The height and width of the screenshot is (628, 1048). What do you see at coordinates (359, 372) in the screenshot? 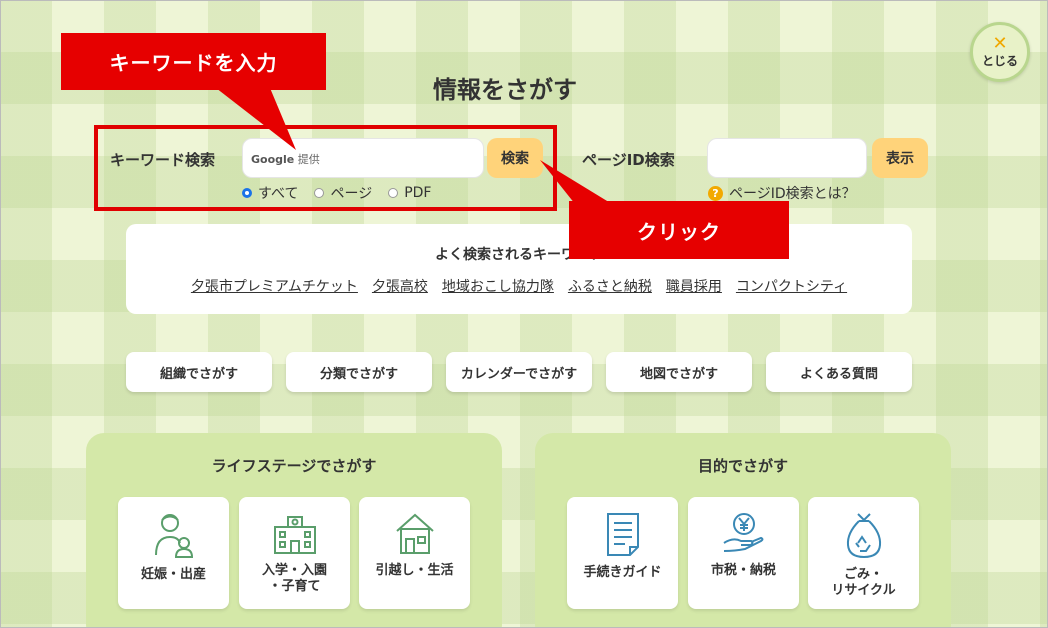
I see `nav-by-category: 分類でさがす` at bounding box center [359, 372].